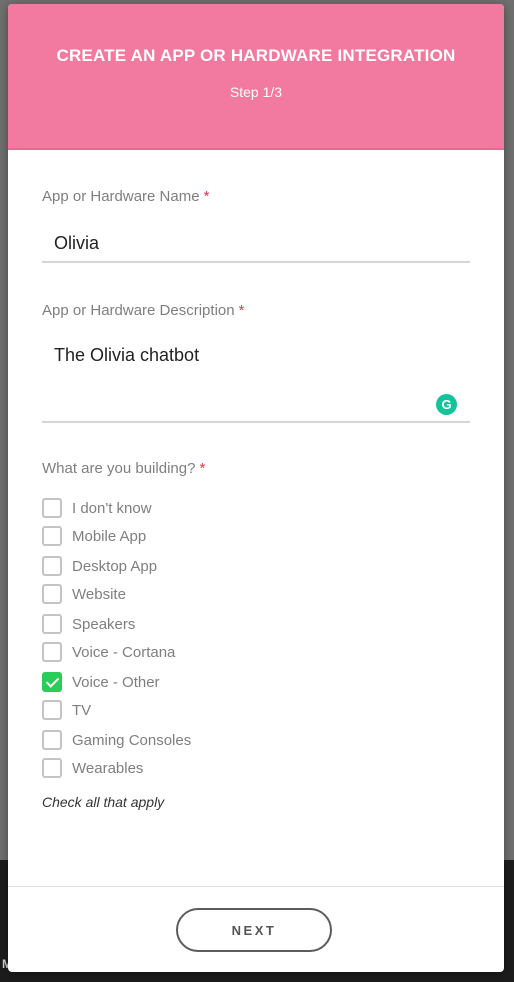  I want to click on option-checkbox-row: TV, so click(66, 710).